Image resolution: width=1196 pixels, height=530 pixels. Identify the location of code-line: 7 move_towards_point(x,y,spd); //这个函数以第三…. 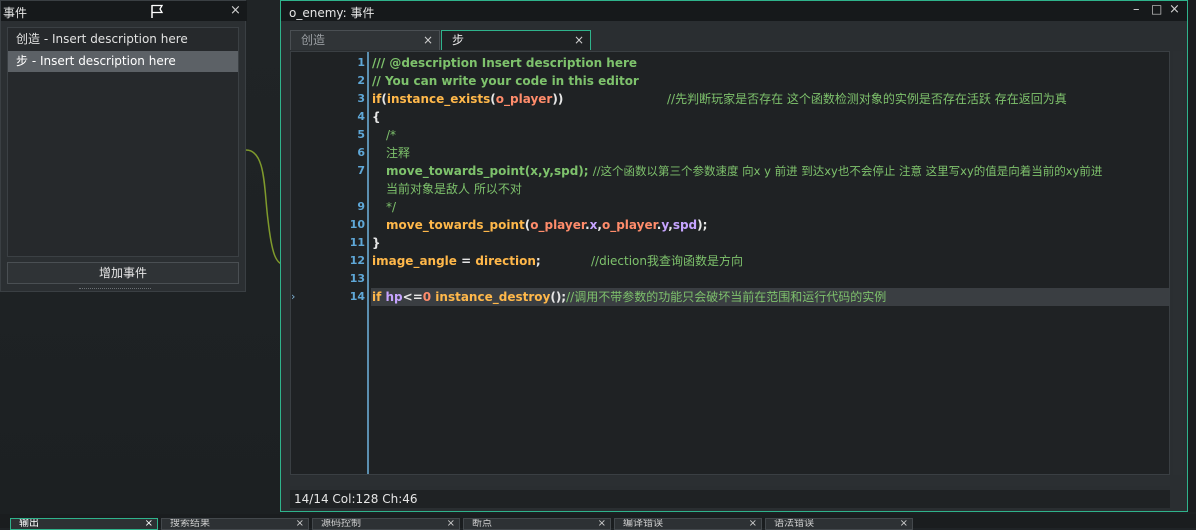
(730, 171).